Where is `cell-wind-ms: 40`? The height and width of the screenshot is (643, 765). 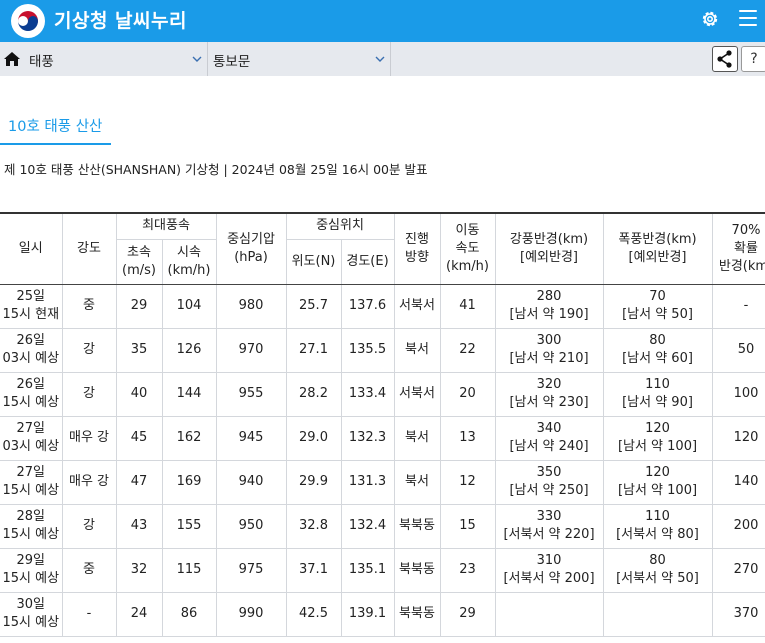 cell-wind-ms: 40 is located at coordinates (139, 394).